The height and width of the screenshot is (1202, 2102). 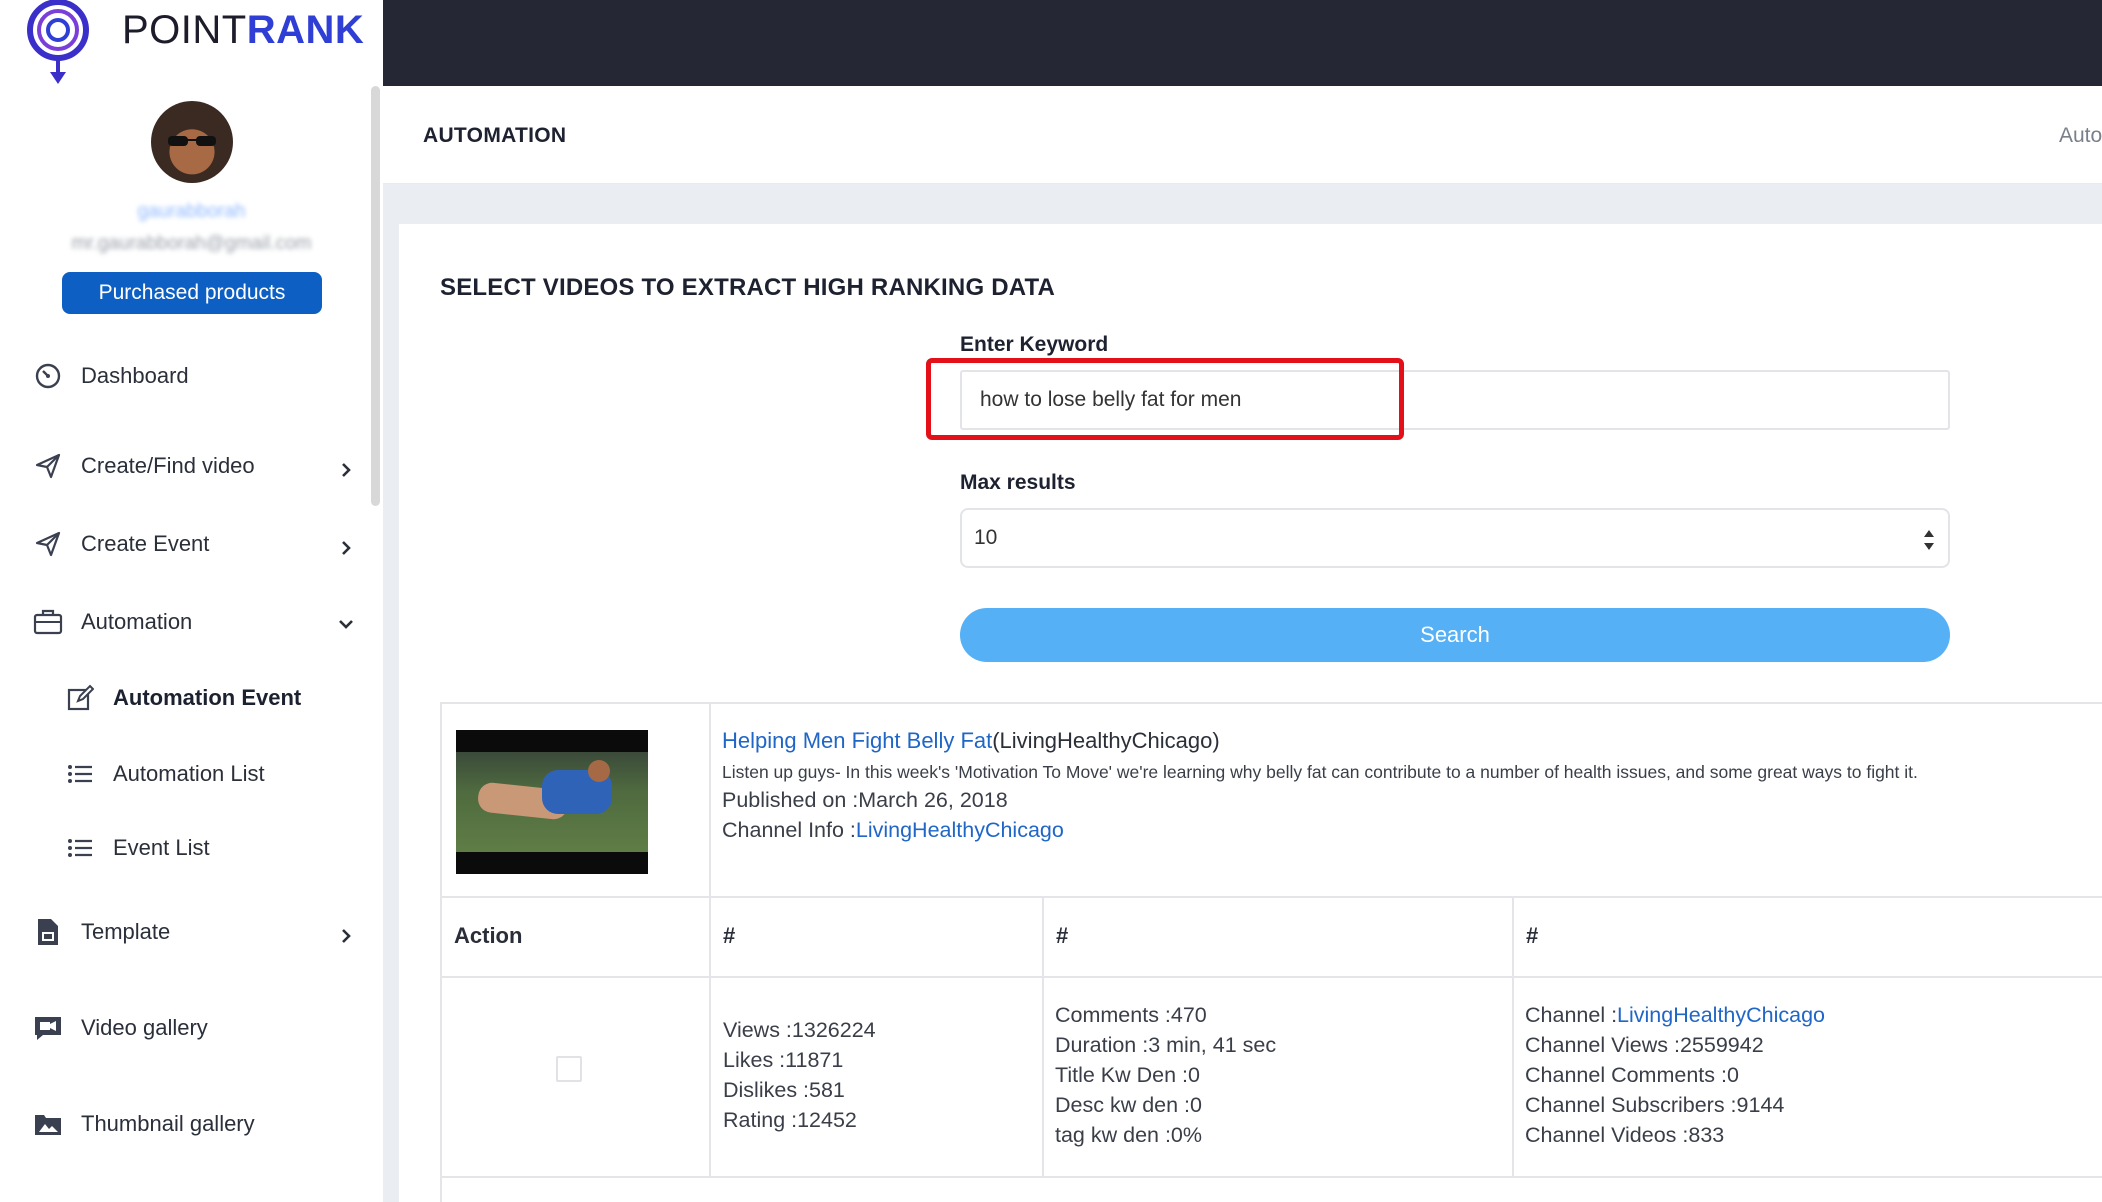 I want to click on table-header-action: Action, so click(x=576, y=938).